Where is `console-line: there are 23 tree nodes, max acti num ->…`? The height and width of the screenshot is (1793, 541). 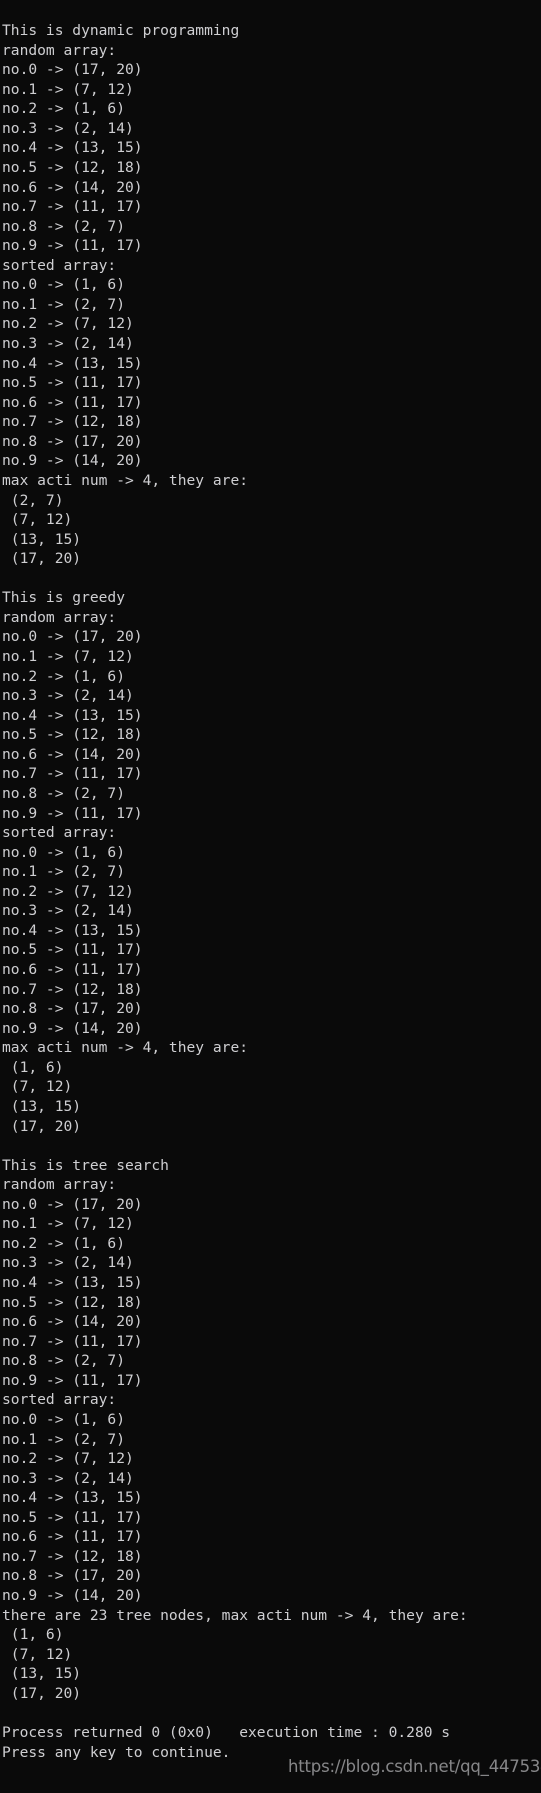
console-line: there are 23 tree nodes, max acti num ->… is located at coordinates (235, 1615).